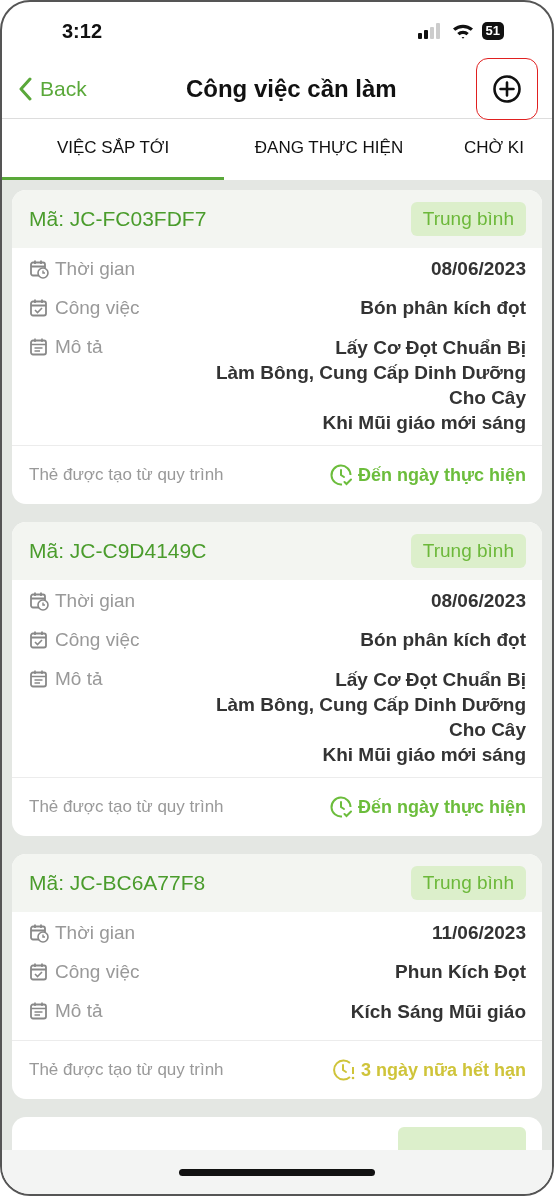  I want to click on task-code: Mã: JC-C9D4149C, so click(118, 551).